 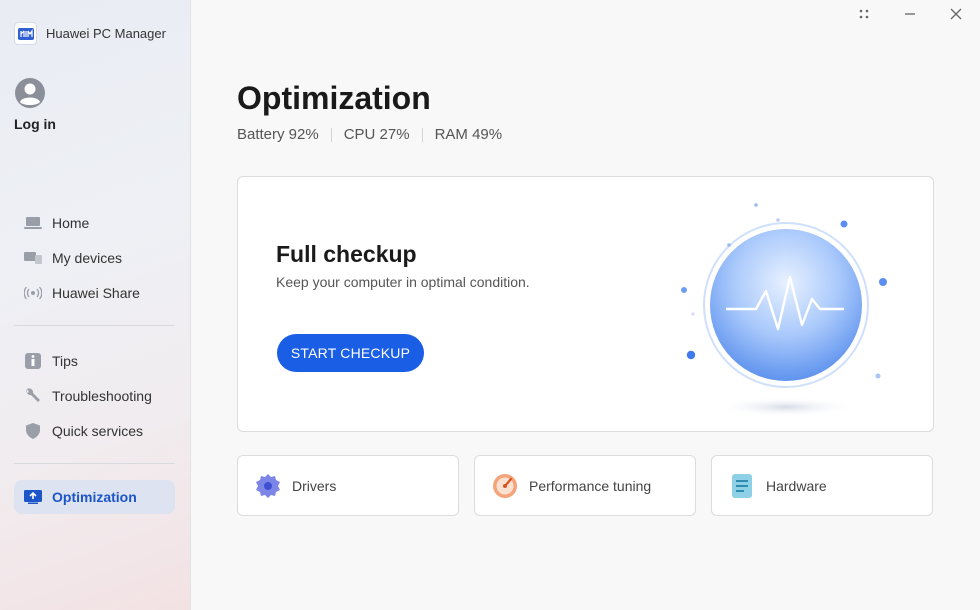 What do you see at coordinates (505, 486) in the screenshot?
I see `speedometer-icon` at bounding box center [505, 486].